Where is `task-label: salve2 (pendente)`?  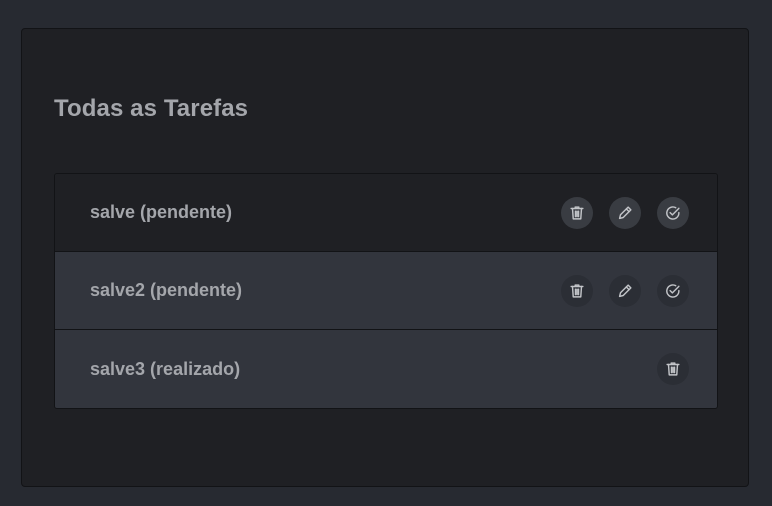 task-label: salve2 (pendente) is located at coordinates (166, 290).